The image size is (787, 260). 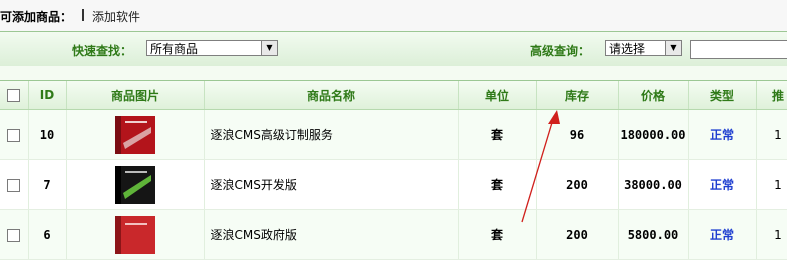 I want to click on title-divider, so click(x=83, y=15).